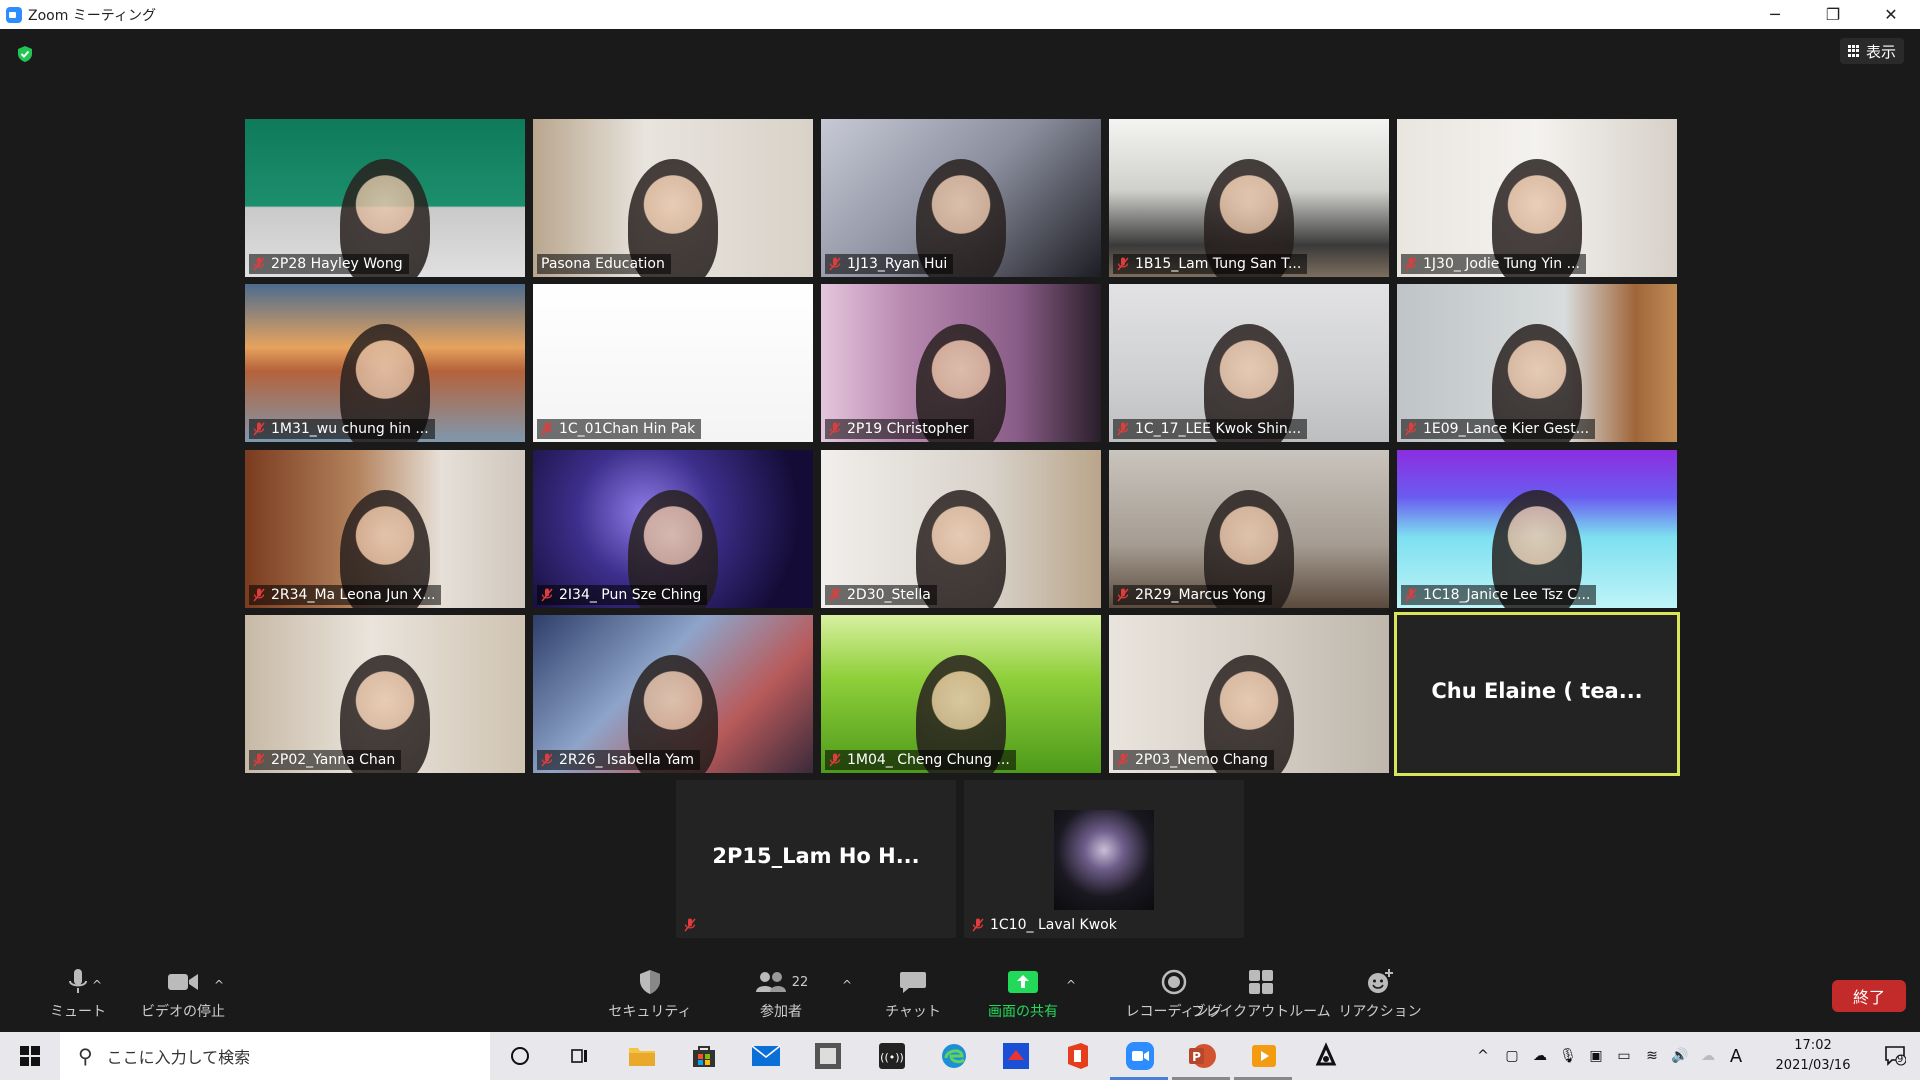 This screenshot has width=1920, height=1080. Describe the element at coordinates (1202, 1056) in the screenshot. I see `powerpoint-icon: P` at that location.